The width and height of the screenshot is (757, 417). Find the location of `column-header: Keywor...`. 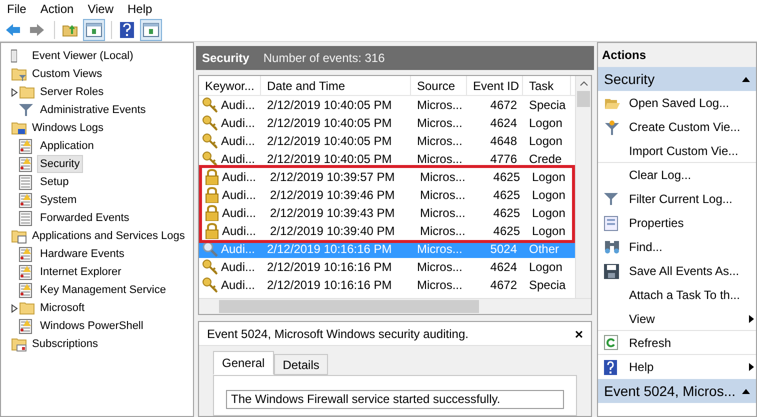

column-header: Keywor... is located at coordinates (230, 85).